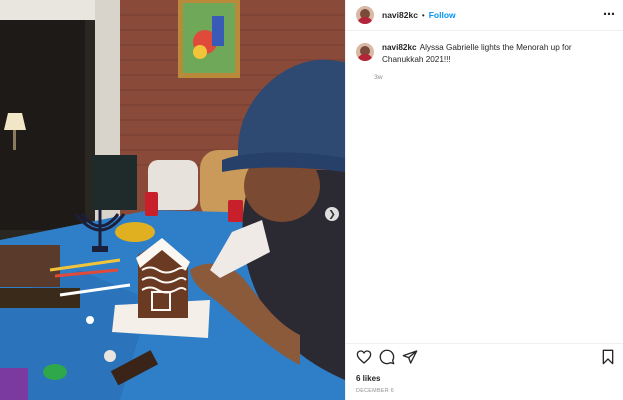 Image resolution: width=623 pixels, height=400 pixels. Describe the element at coordinates (410, 357) in the screenshot. I see `share-icon` at that location.